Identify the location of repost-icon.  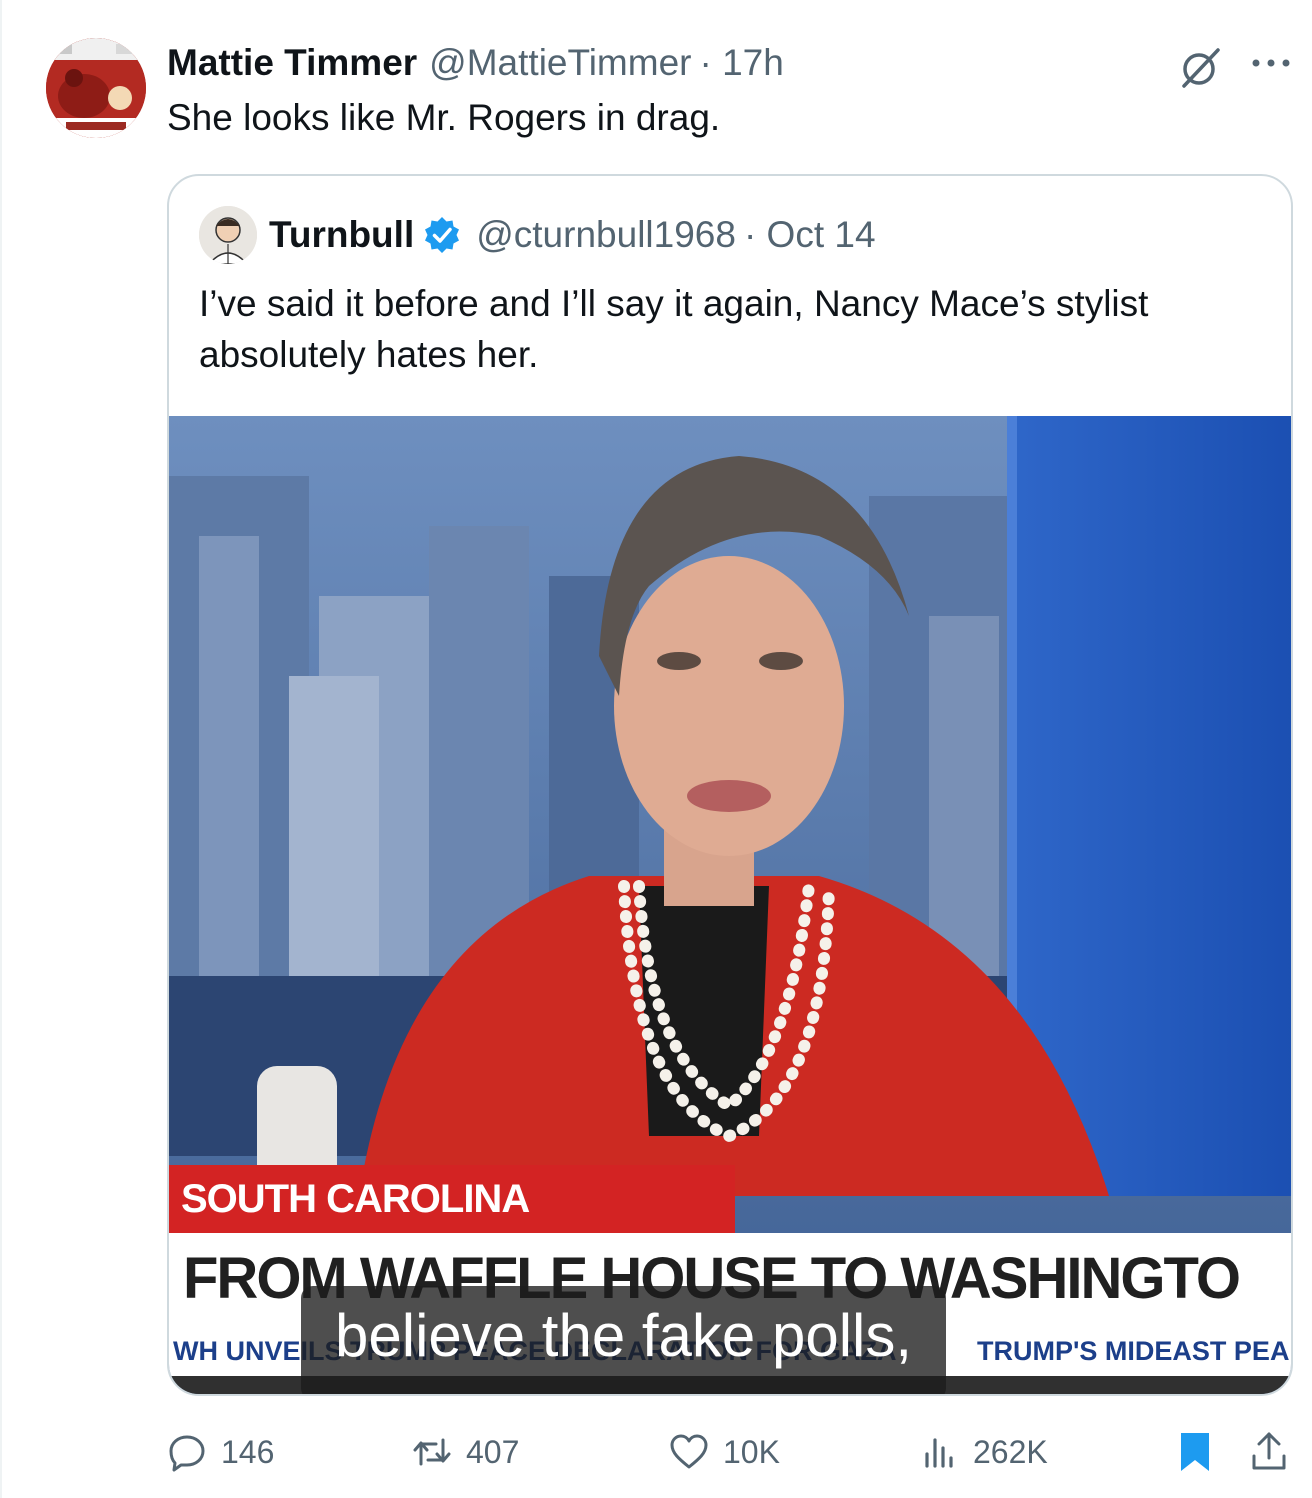
(432, 1452).